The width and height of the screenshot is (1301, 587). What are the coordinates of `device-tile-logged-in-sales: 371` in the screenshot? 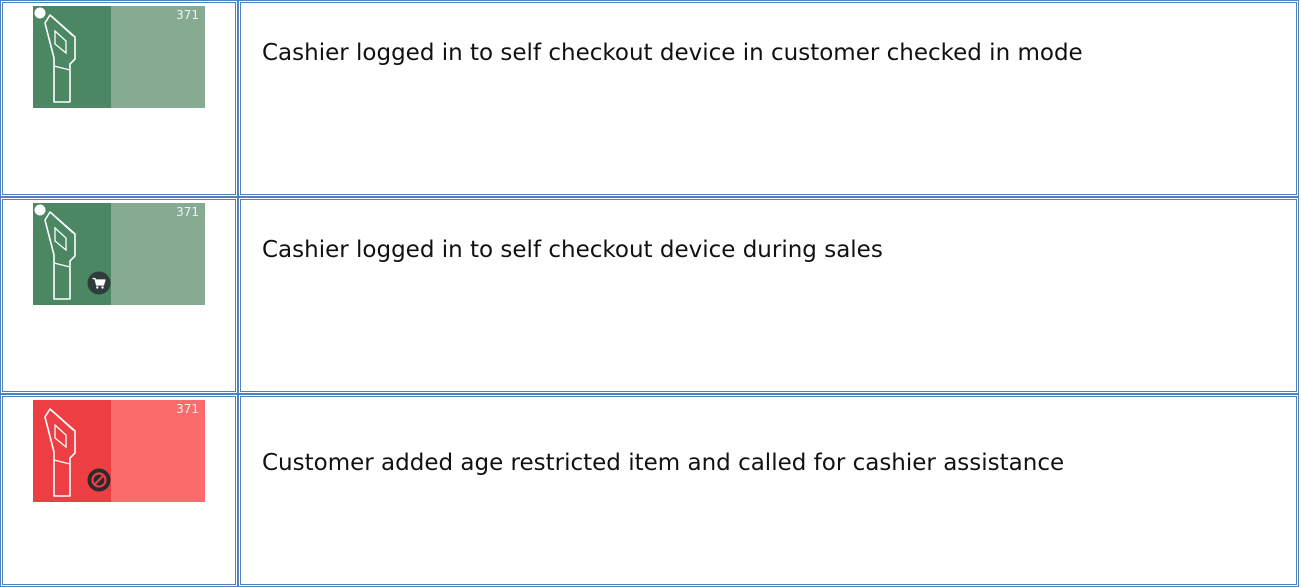 It's located at (119, 254).